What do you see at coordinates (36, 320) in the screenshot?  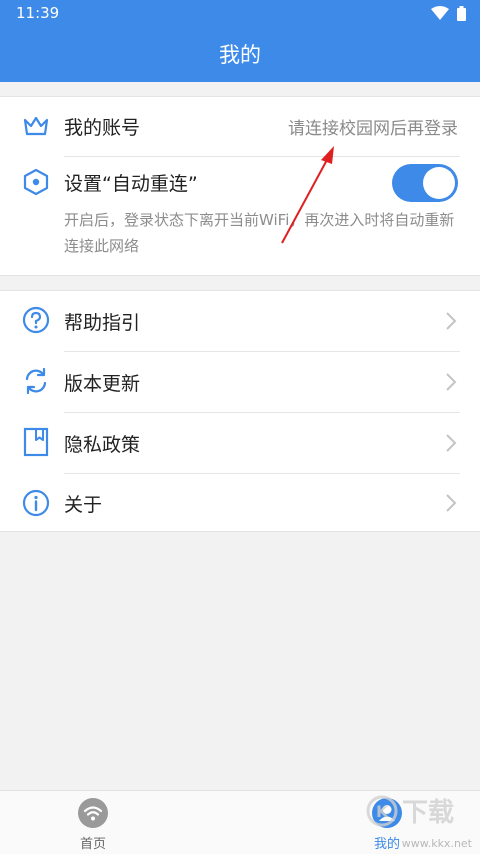 I see `help-icon` at bounding box center [36, 320].